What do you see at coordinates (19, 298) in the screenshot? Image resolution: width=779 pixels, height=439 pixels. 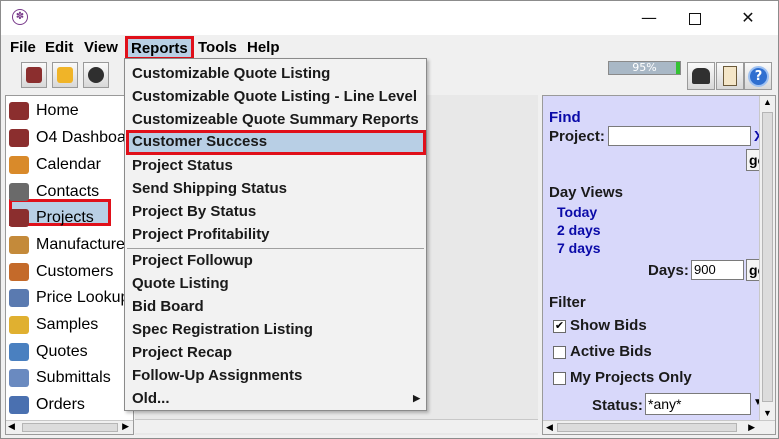 I see `price-lookup-icon` at bounding box center [19, 298].